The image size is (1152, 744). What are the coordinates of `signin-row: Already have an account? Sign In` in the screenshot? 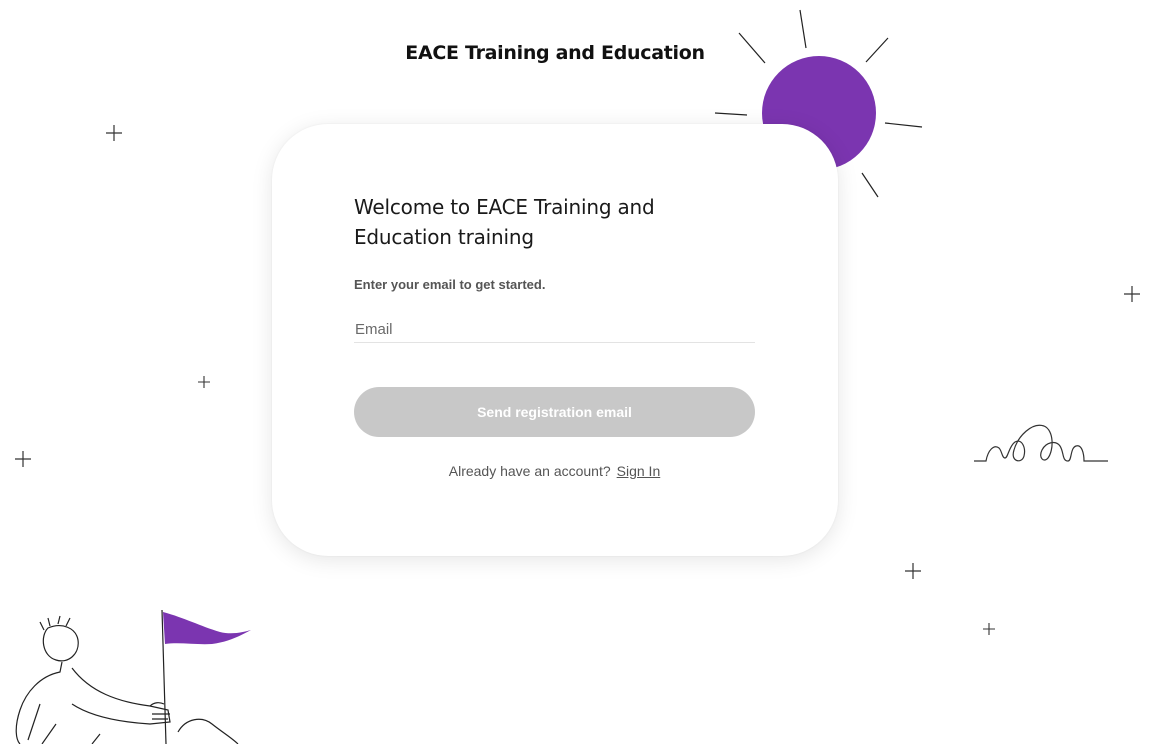 It's located at (554, 471).